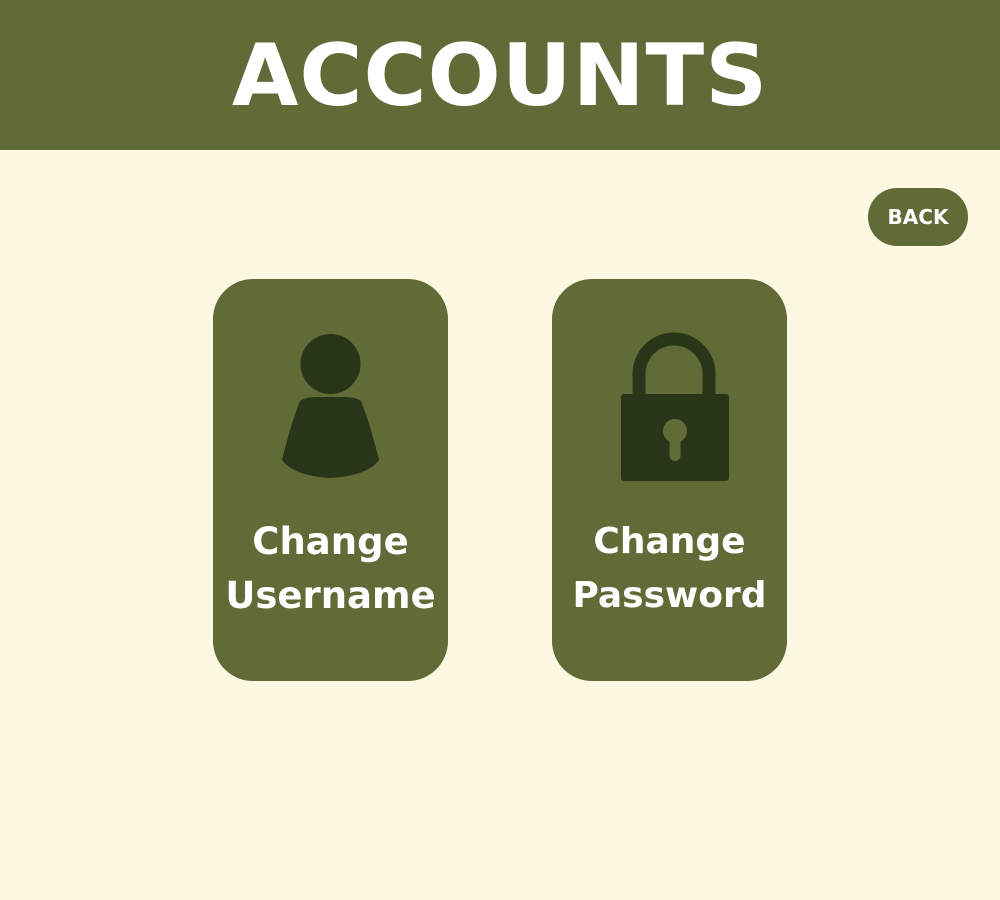 The height and width of the screenshot is (900, 1000). Describe the element at coordinates (330, 407) in the screenshot. I see `user-icon` at that location.